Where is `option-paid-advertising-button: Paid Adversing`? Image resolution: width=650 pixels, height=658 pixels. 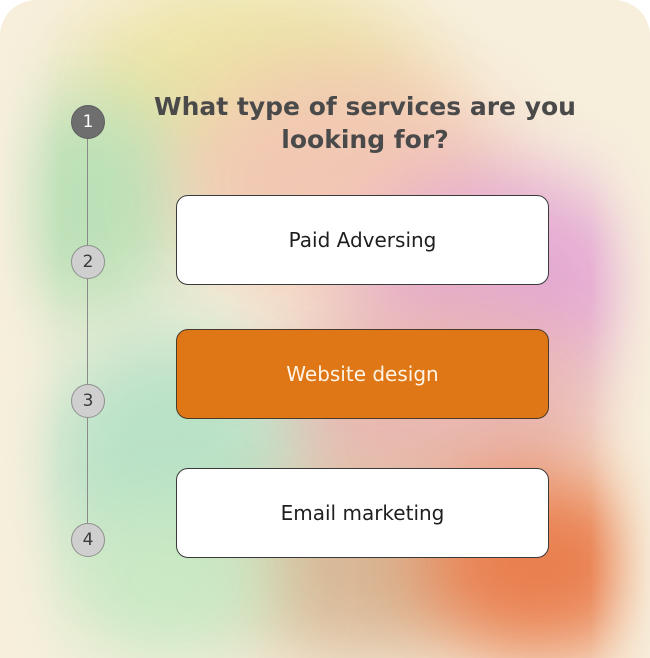 option-paid-advertising-button: Paid Adversing is located at coordinates (362, 240).